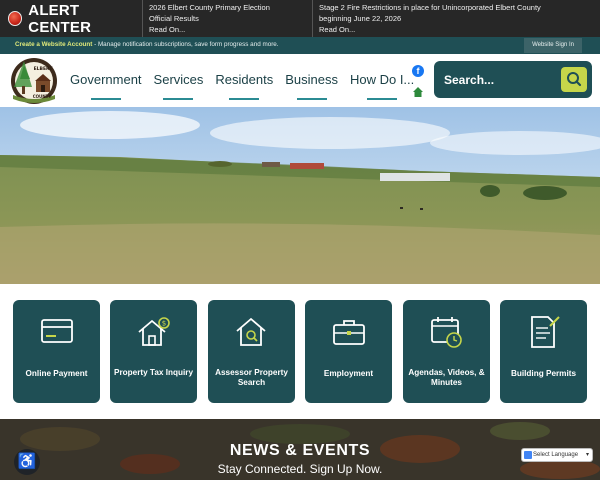  What do you see at coordinates (587, 455) in the screenshot?
I see `chevron-down-icon: ▾` at bounding box center [587, 455].